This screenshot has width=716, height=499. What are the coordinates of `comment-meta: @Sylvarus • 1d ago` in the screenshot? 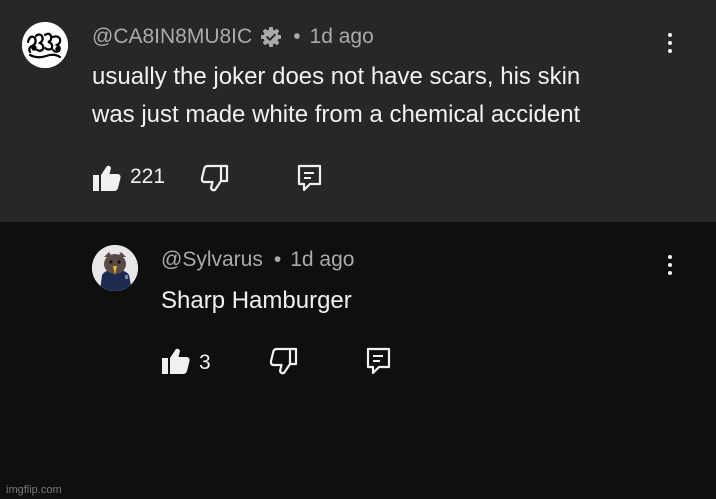 It's located at (257, 260).